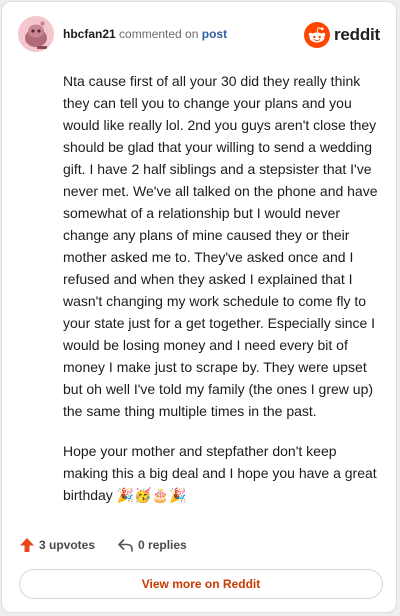 This screenshot has width=400, height=616. I want to click on upvote-arrow-icon, so click(27, 545).